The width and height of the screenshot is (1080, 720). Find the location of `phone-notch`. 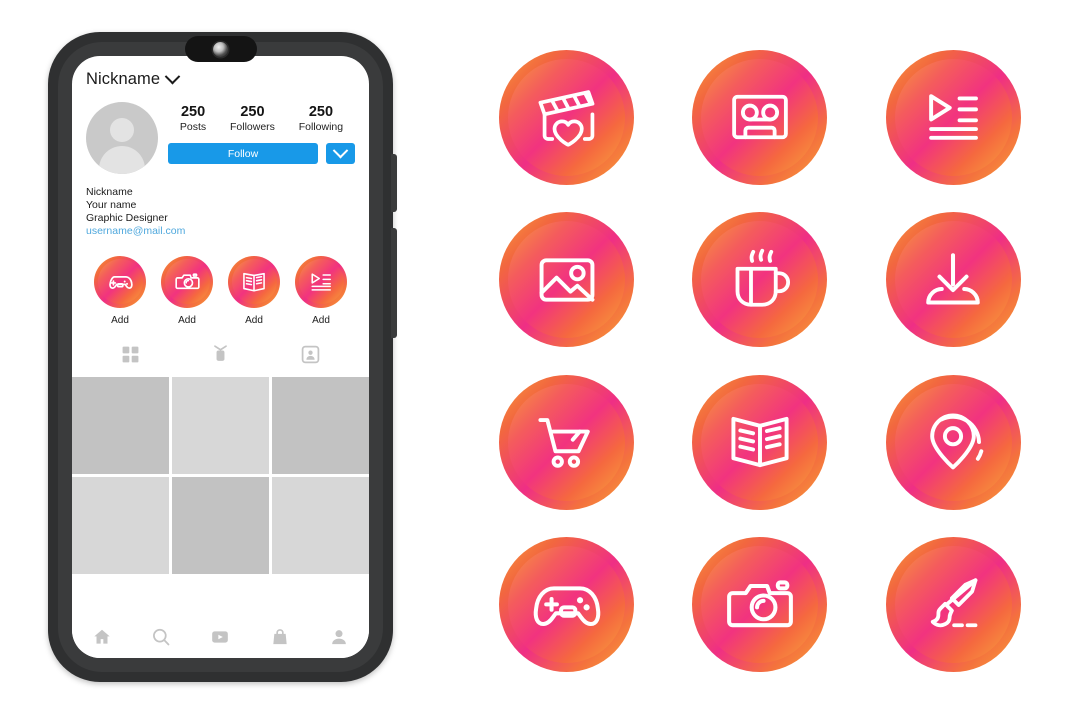

phone-notch is located at coordinates (220, 49).